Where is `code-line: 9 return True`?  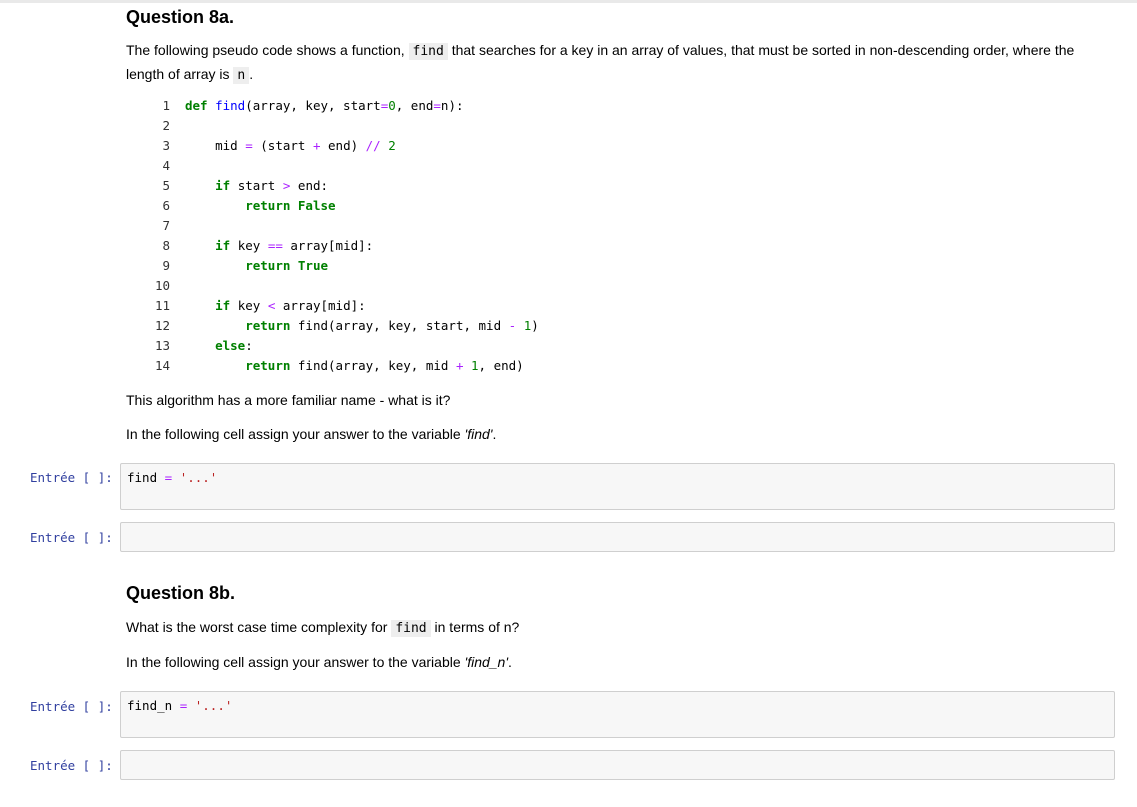
code-line: 9 return True is located at coordinates (234, 266).